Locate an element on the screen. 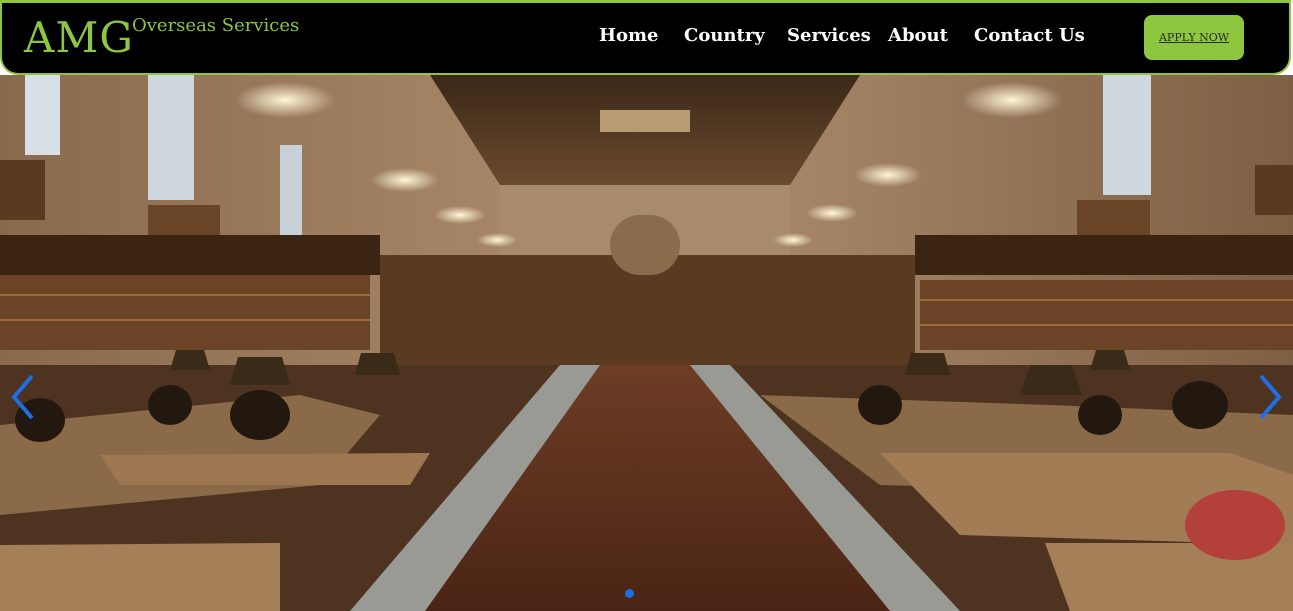 This screenshot has width=1293, height=611. nav-services: Services is located at coordinates (829, 35).